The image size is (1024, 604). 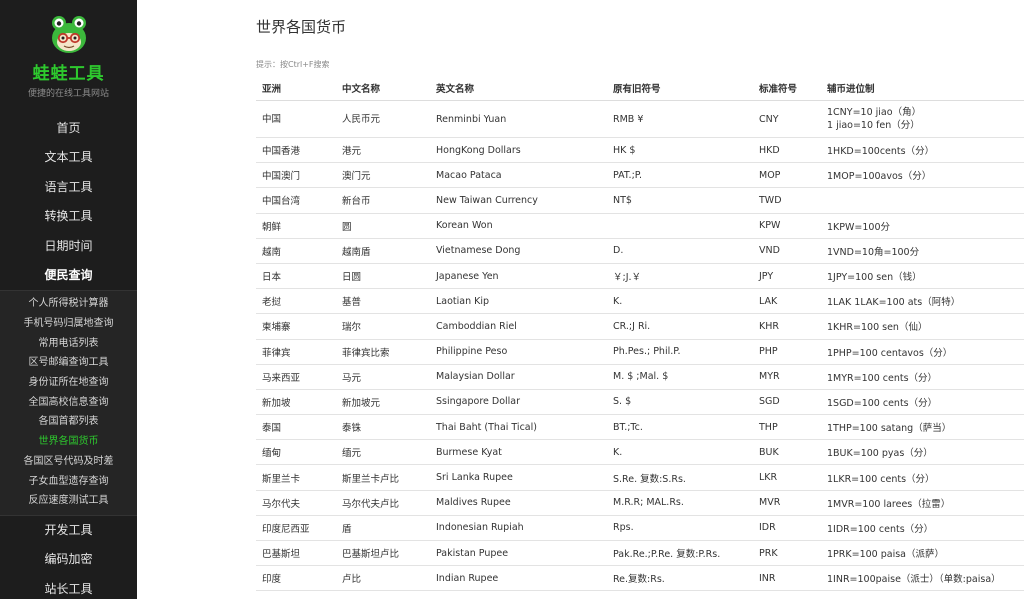 What do you see at coordinates (296, 452) in the screenshot?
I see `cell-region: 缅甸` at bounding box center [296, 452].